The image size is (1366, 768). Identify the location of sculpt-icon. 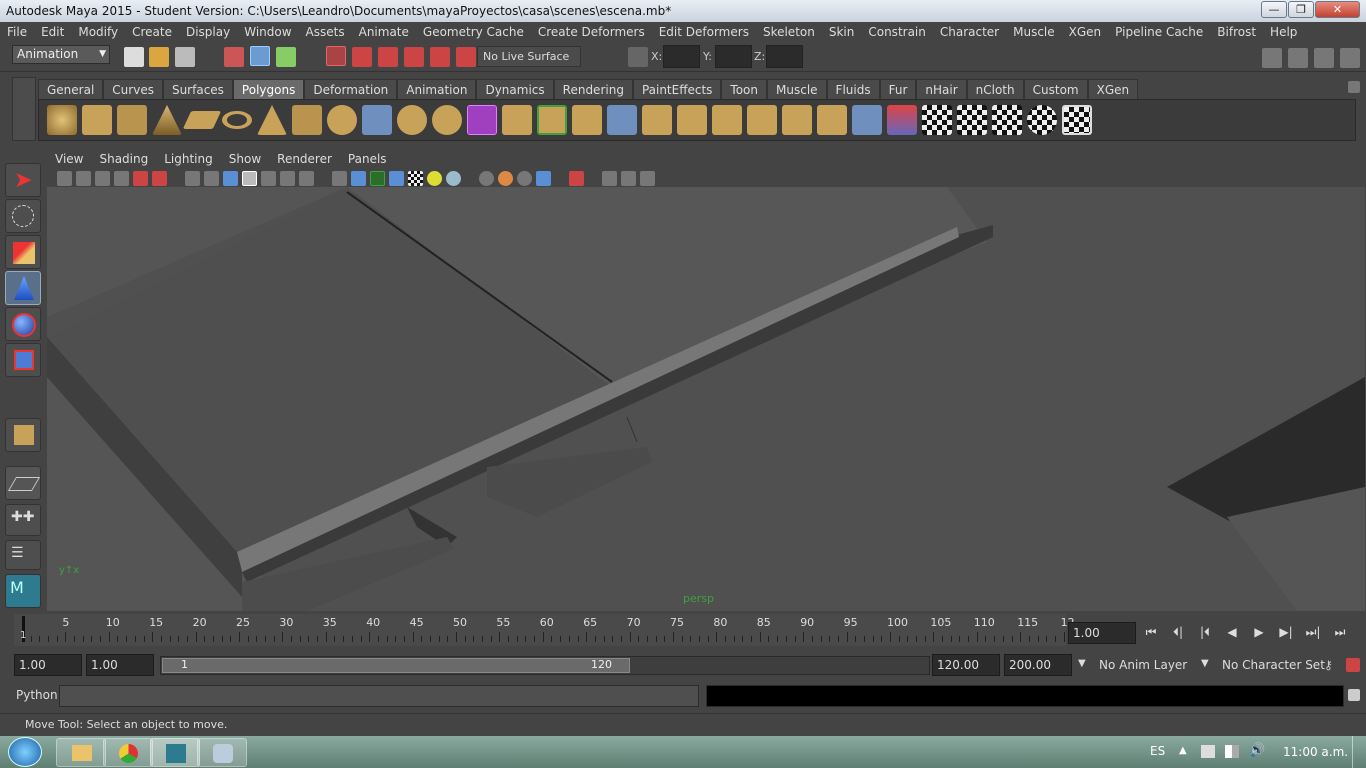
(902, 120).